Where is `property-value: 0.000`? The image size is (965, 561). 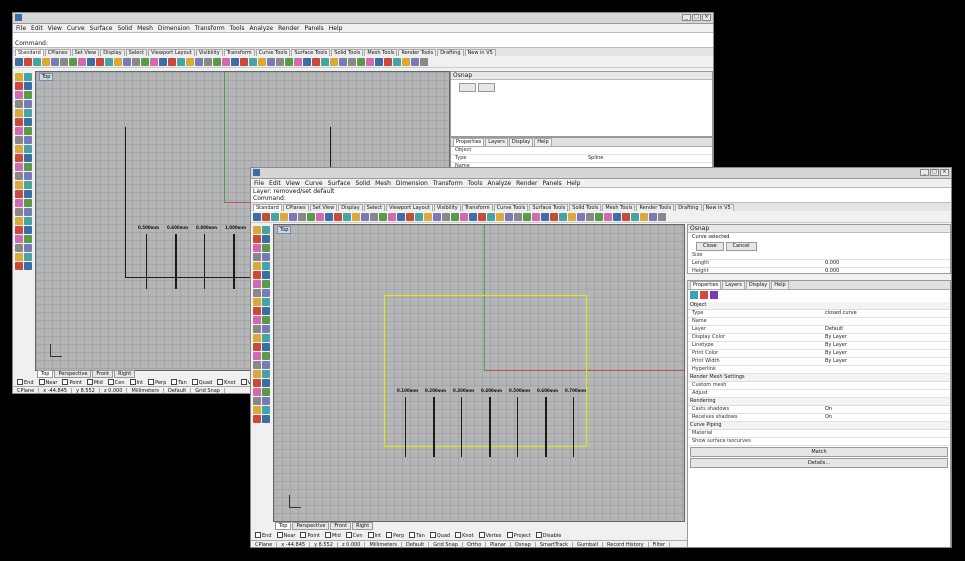
property-value: 0.000 is located at coordinates (886, 270).